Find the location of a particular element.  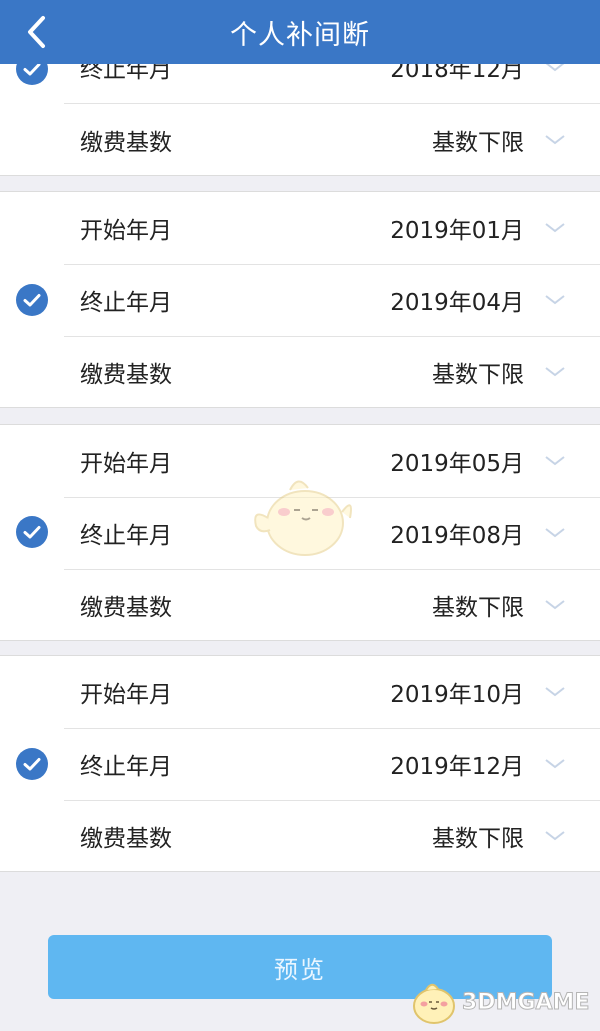

mascot-watermark is located at coordinates (302, 515).